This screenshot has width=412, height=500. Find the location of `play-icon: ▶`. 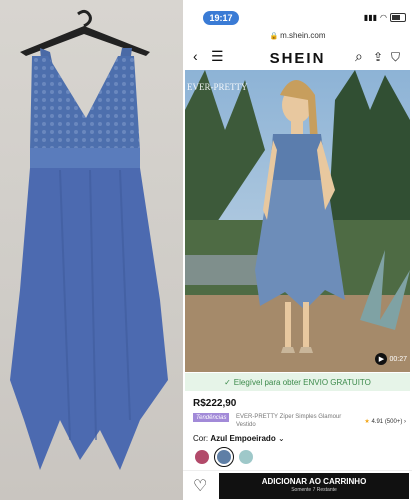

play-icon: ▶ is located at coordinates (381, 359).